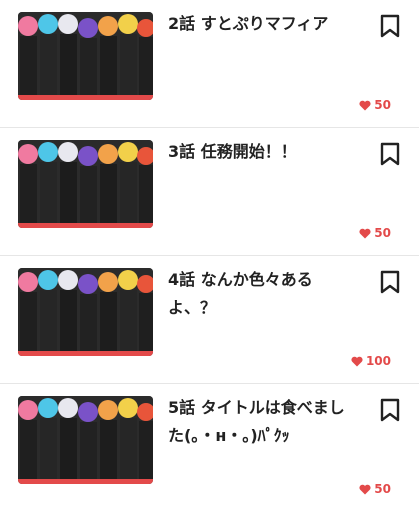  I want to click on like-count: 100, so click(371, 361).